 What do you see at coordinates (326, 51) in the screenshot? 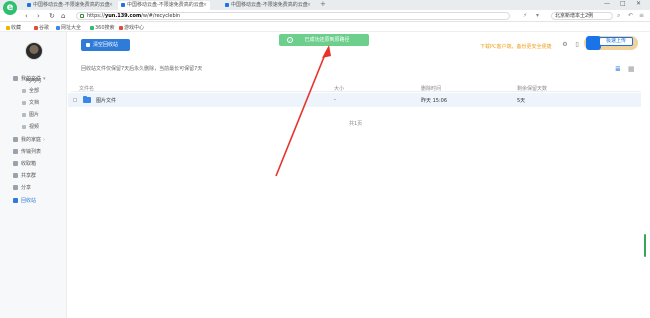
I see `arrow-head` at bounding box center [326, 51].